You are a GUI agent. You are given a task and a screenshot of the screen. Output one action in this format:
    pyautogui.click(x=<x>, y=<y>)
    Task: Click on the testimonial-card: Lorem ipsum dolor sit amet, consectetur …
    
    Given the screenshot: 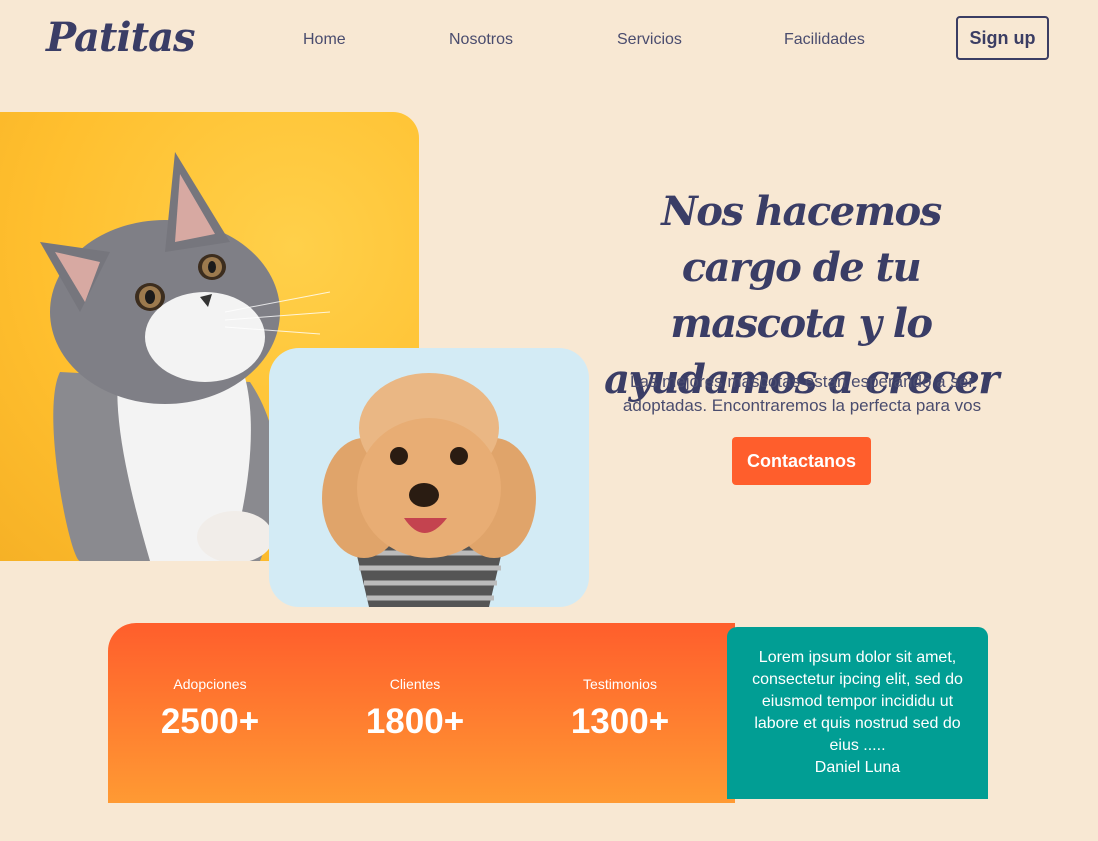 What is the action you would take?
    pyautogui.click(x=857, y=713)
    